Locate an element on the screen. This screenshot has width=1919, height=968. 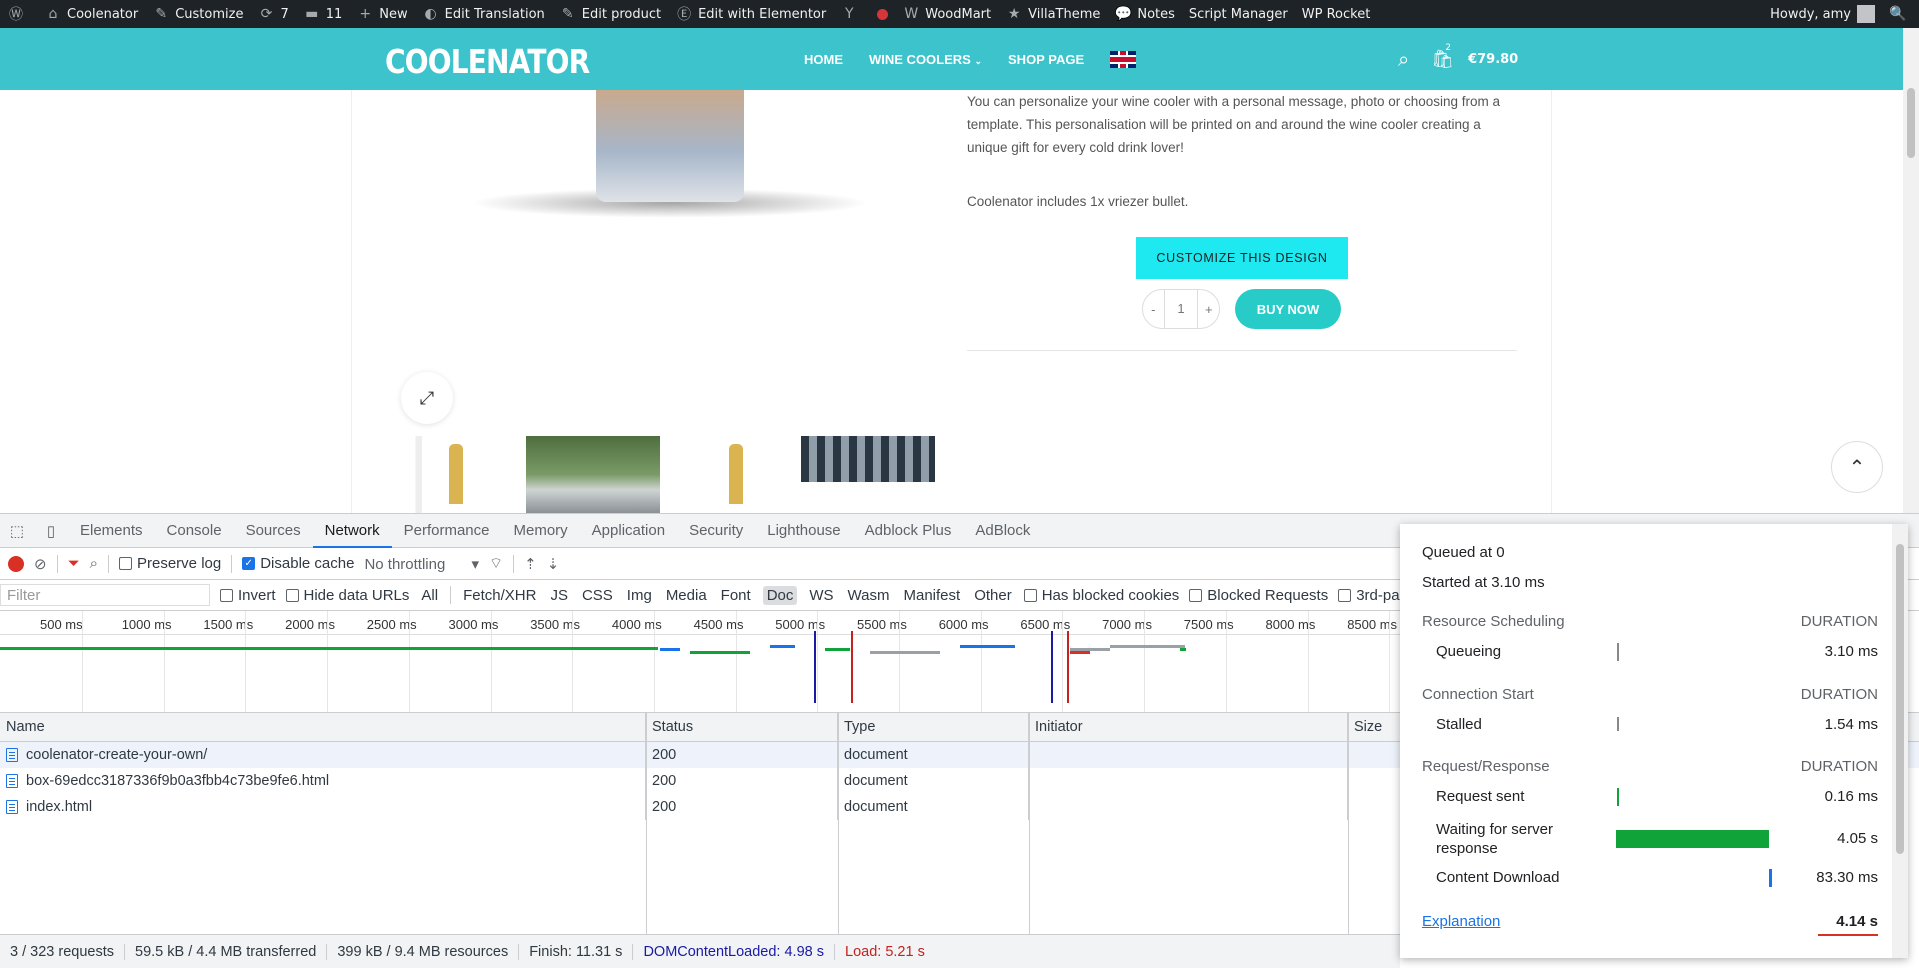
col-size: Size is located at coordinates (1378, 727).